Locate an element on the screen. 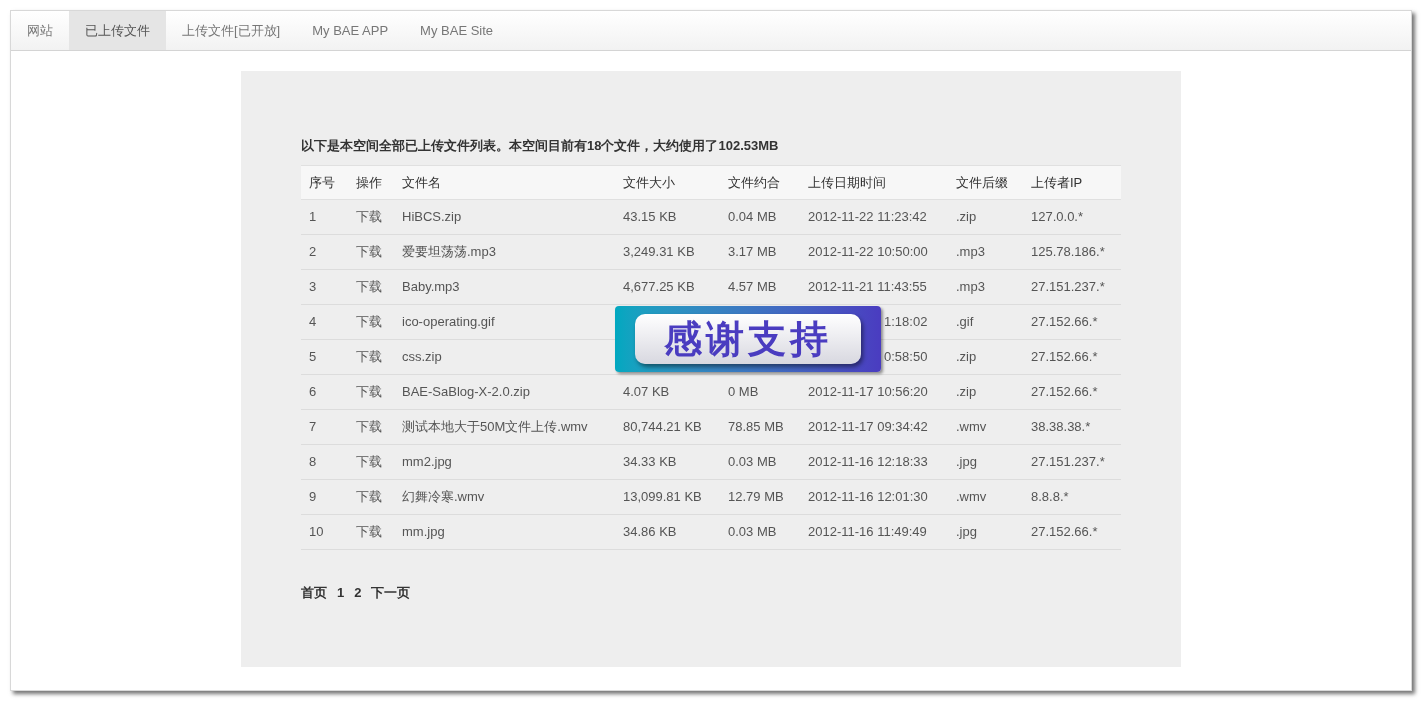  row-number: 3 is located at coordinates (313, 287).